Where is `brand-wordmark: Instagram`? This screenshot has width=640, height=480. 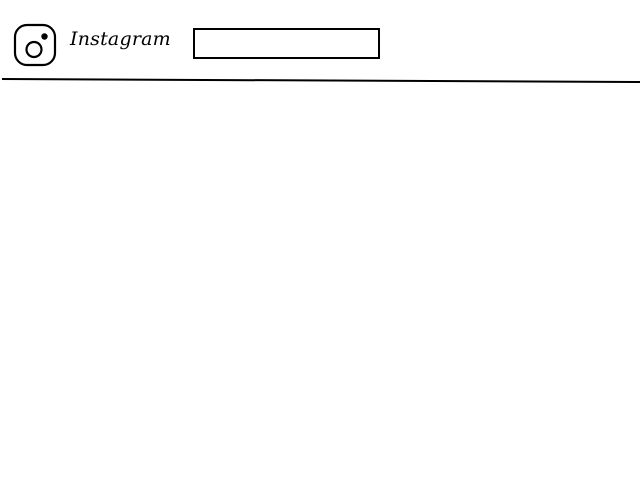 brand-wordmark: Instagram is located at coordinates (120, 39).